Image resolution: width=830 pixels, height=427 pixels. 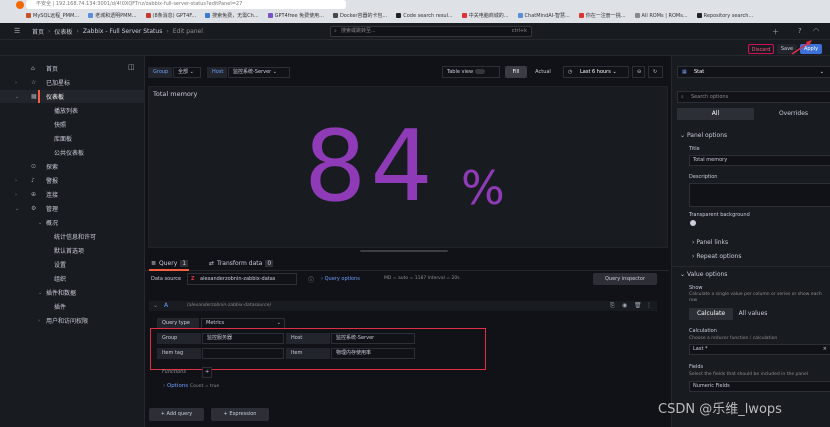 What do you see at coordinates (638, 305) in the screenshot?
I see `trash-icon: 🗑` at bounding box center [638, 305].